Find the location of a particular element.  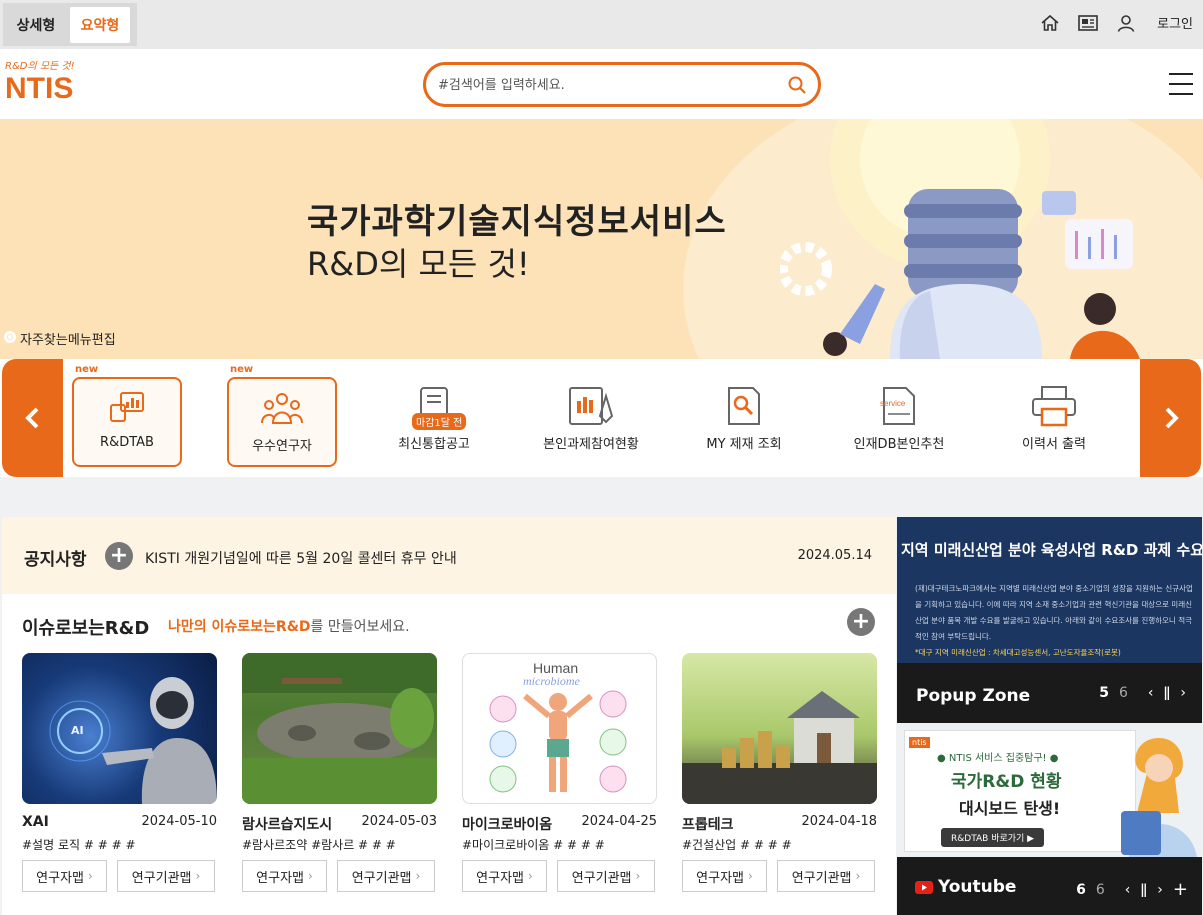

notice-doc-icon: 마감1달 전 is located at coordinates (439, 407).